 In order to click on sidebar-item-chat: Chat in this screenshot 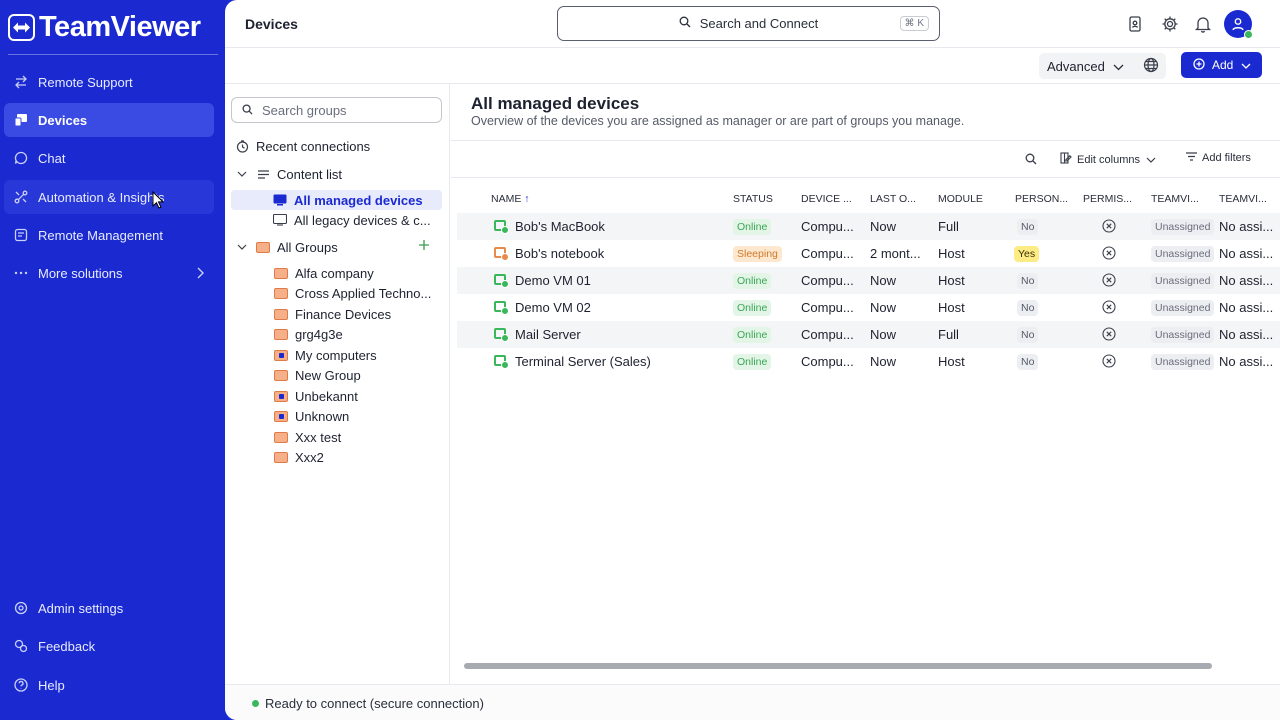, I will do `click(109, 158)`.